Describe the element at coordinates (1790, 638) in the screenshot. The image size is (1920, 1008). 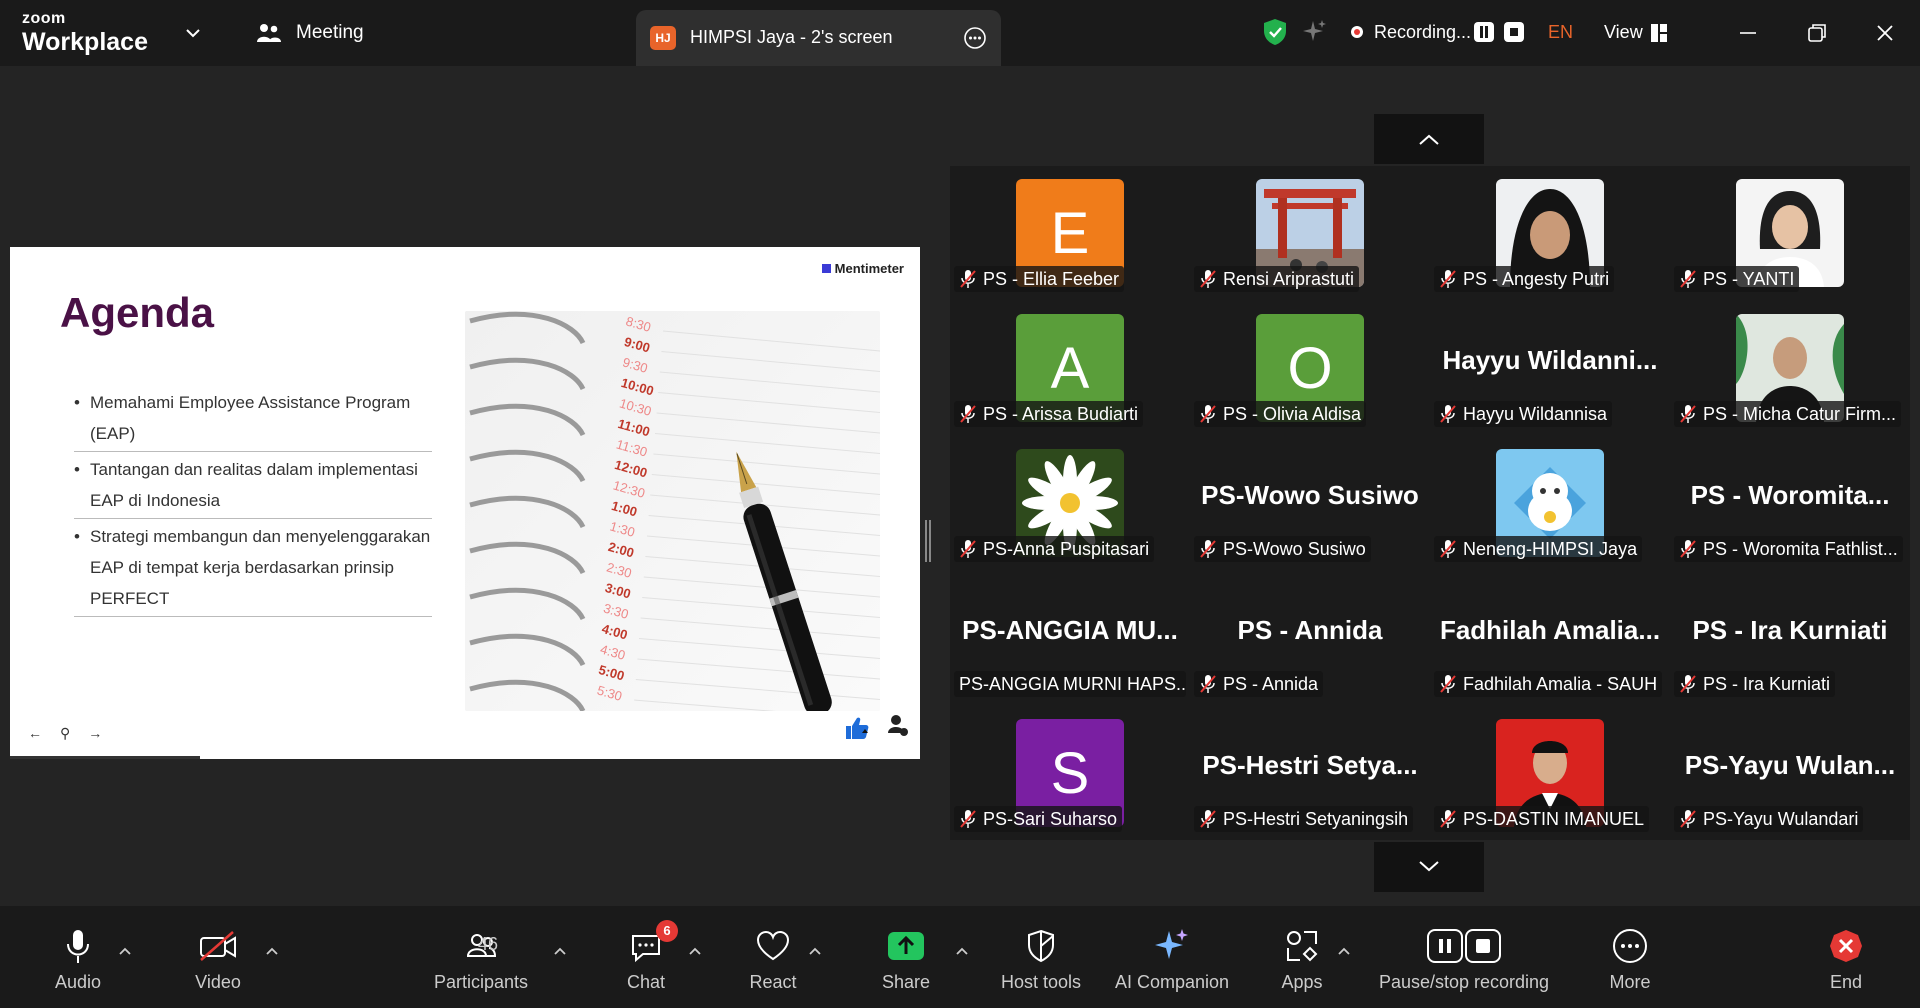
I see `participant-tile: PS - Ira Kurniati PS - Ira Kurniati` at that location.